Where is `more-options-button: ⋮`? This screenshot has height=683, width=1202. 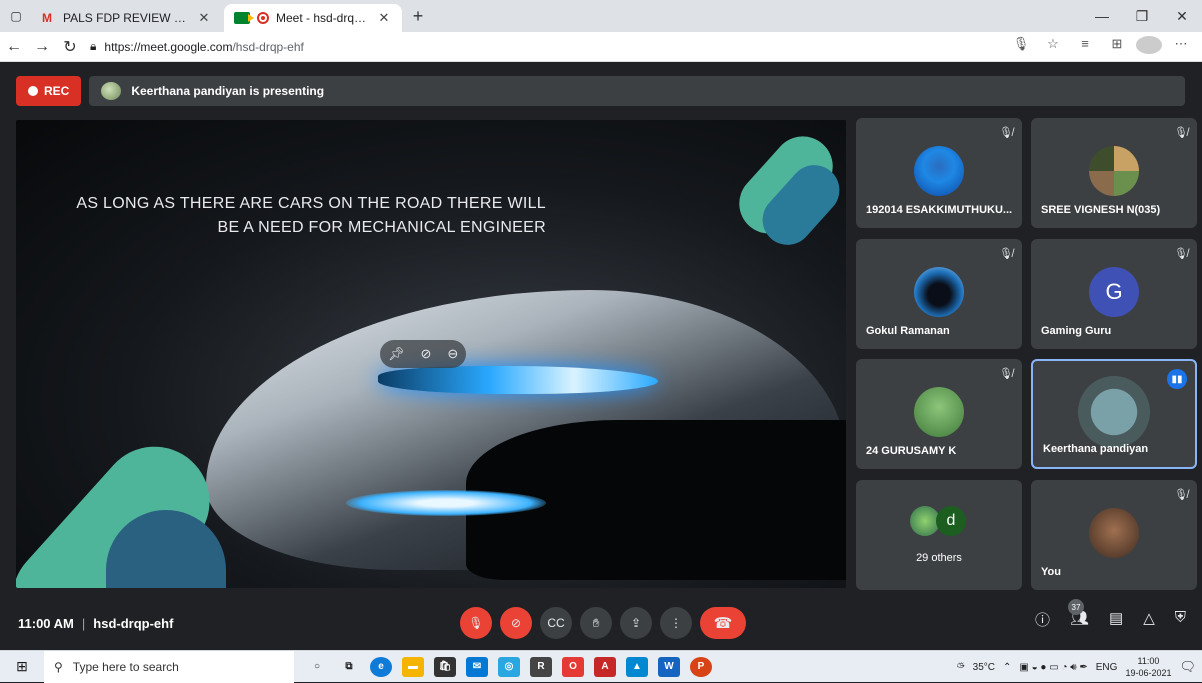 more-options-button: ⋮ is located at coordinates (676, 623).